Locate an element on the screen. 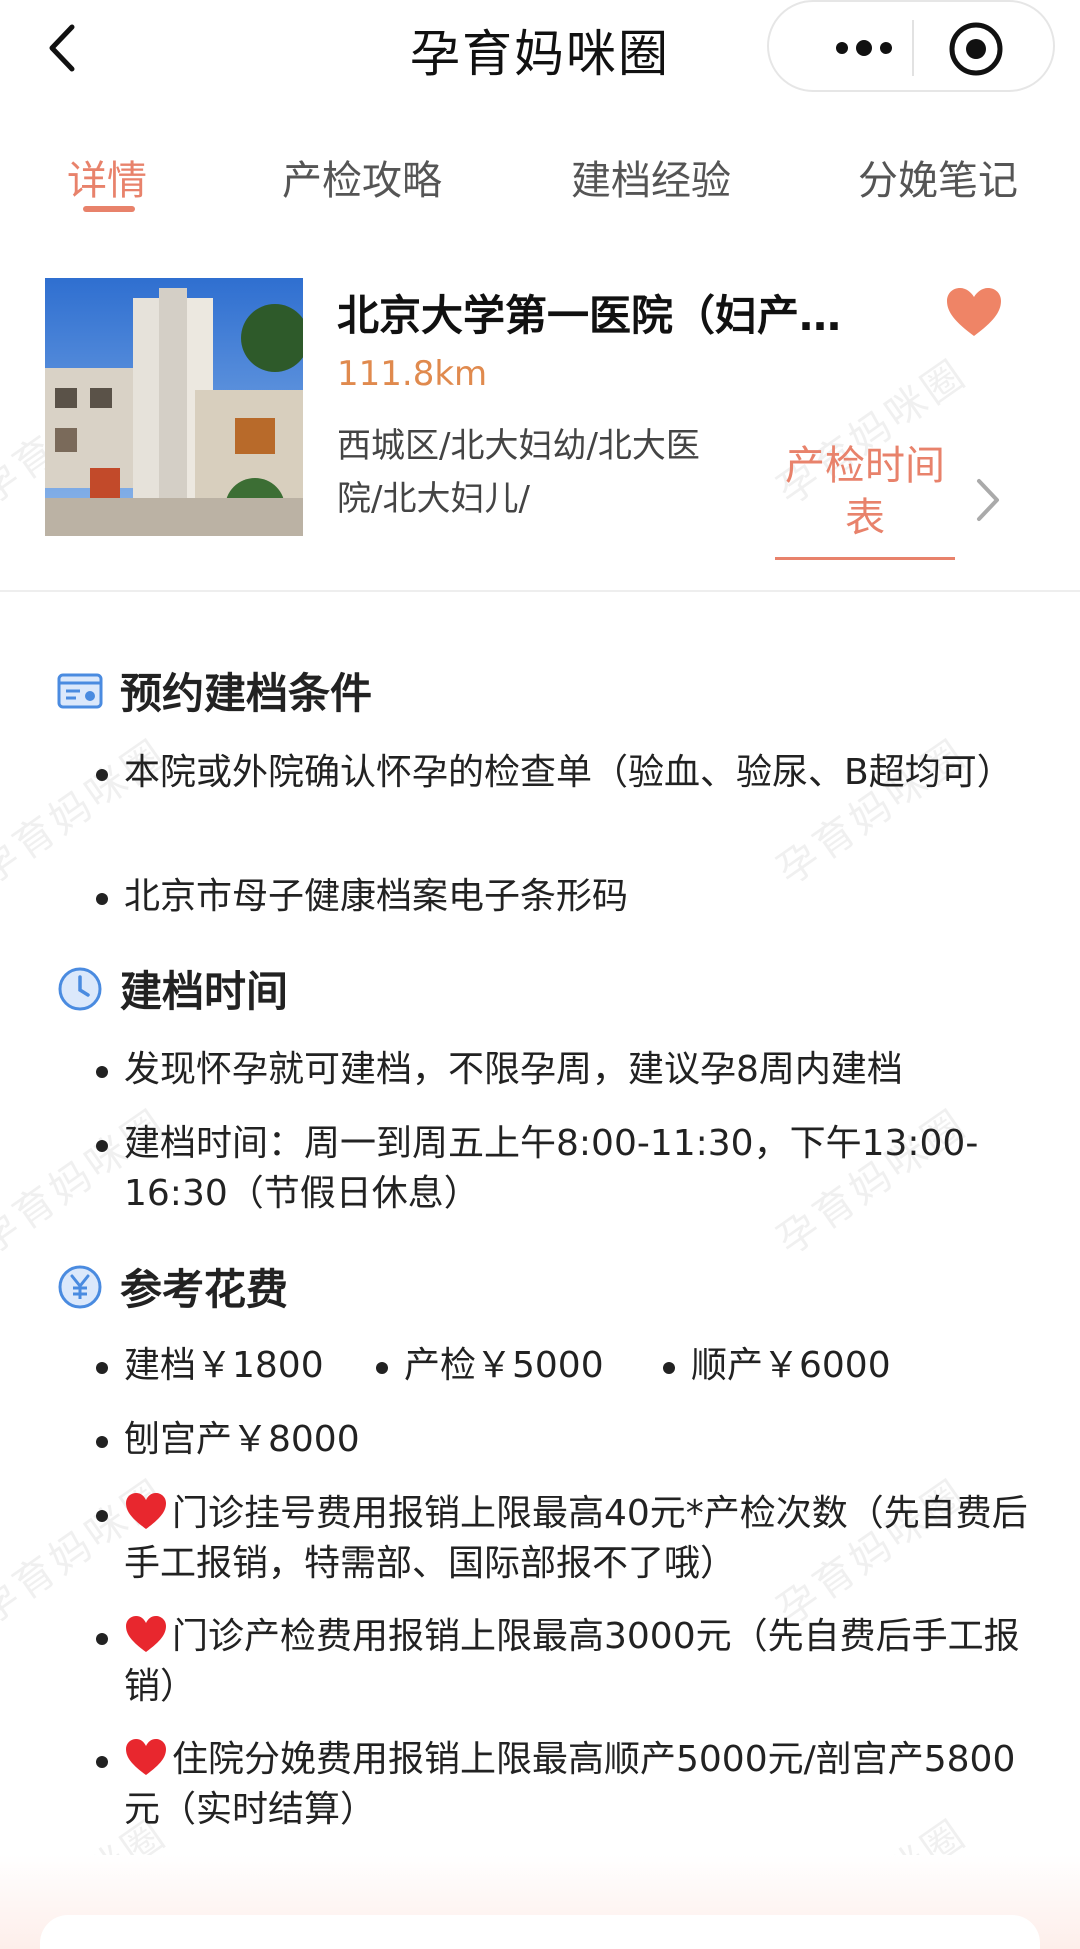 Image resolution: width=1080 pixels, height=1949 pixels. divider is located at coordinates (540, 591).